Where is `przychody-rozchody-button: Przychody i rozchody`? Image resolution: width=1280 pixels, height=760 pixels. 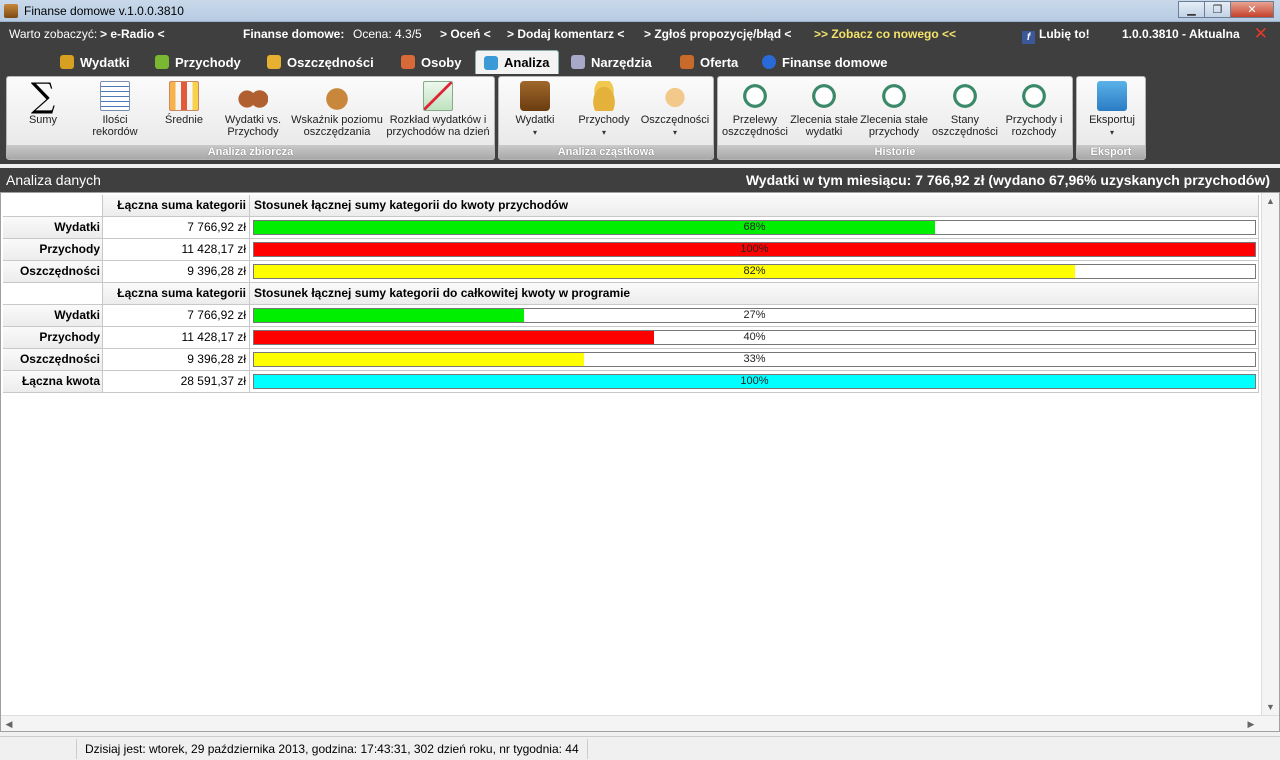
przychody-rozchody-button: Przychody i rozchody is located at coordinates (1034, 109).